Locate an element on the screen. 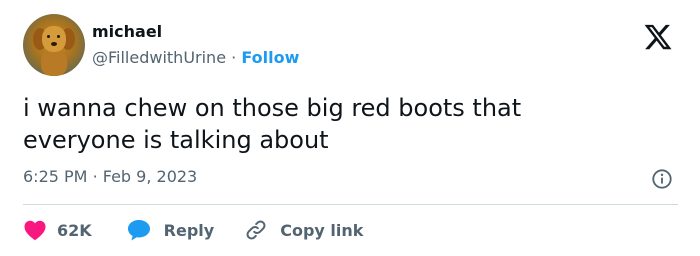 Image resolution: width=700 pixels, height=256 pixels. x-logo-icon is located at coordinates (658, 37).